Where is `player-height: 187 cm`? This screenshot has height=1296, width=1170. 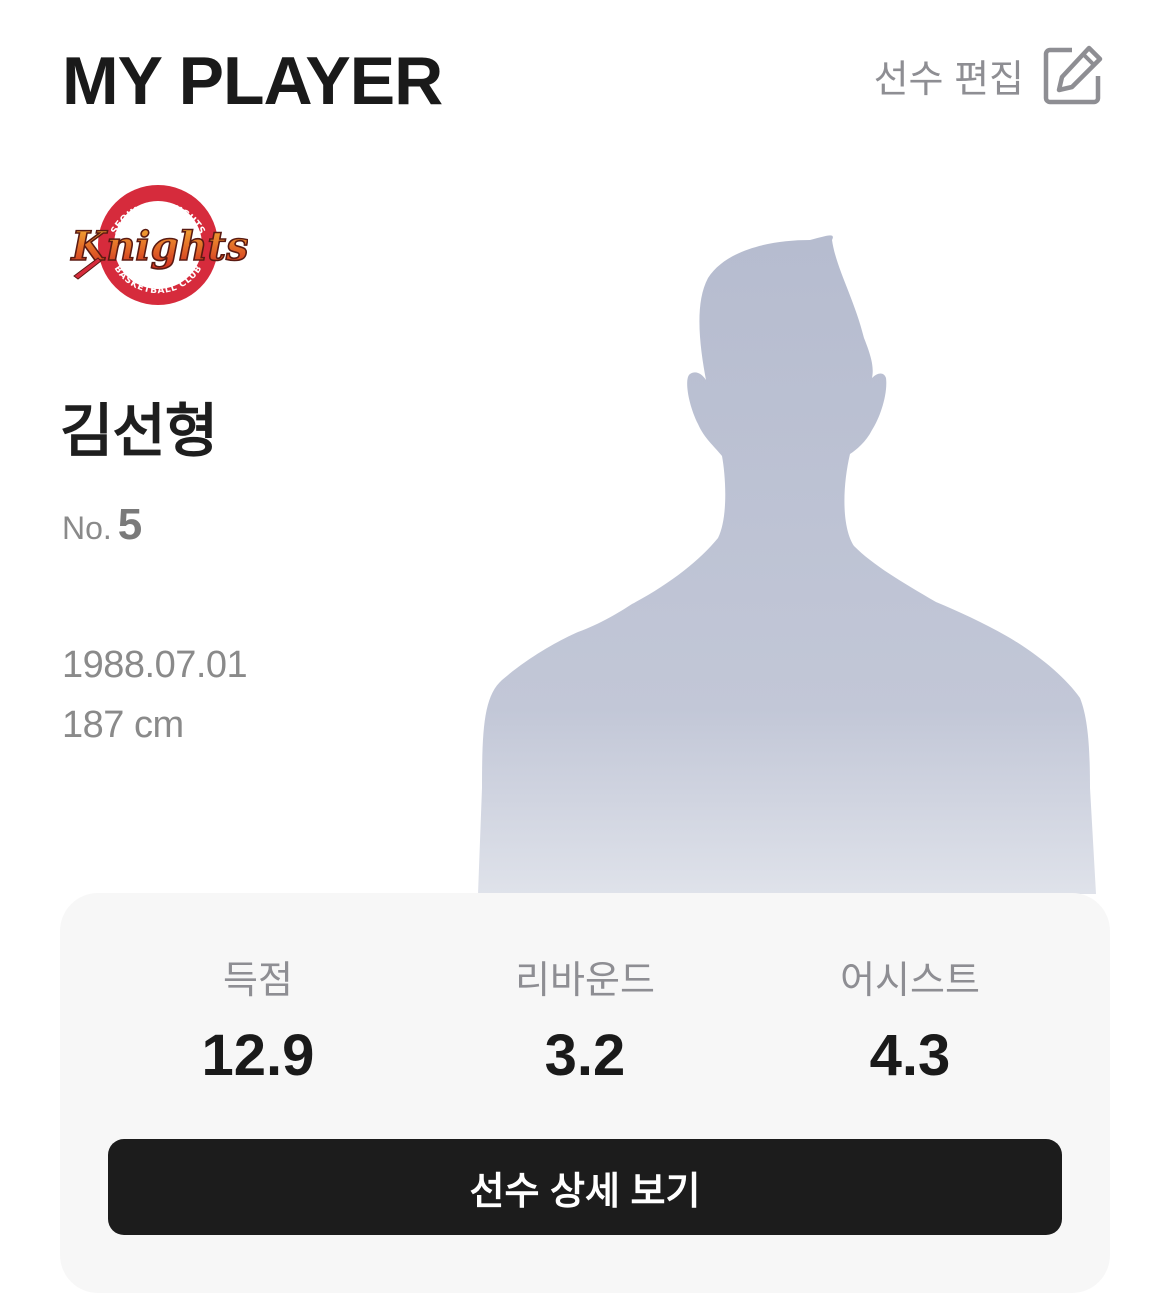
player-height: 187 cm is located at coordinates (123, 725).